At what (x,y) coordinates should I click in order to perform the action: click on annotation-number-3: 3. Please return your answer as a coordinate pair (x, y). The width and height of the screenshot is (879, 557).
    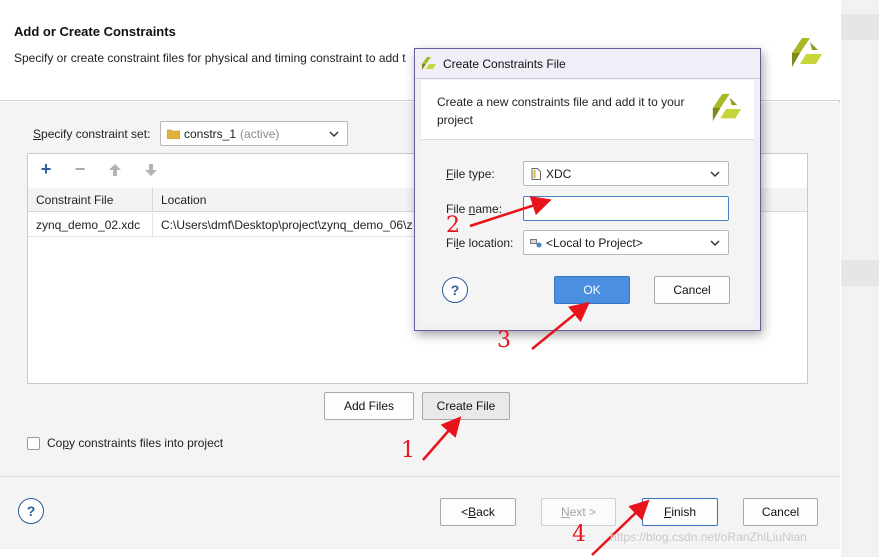
    Looking at the image, I should click on (504, 340).